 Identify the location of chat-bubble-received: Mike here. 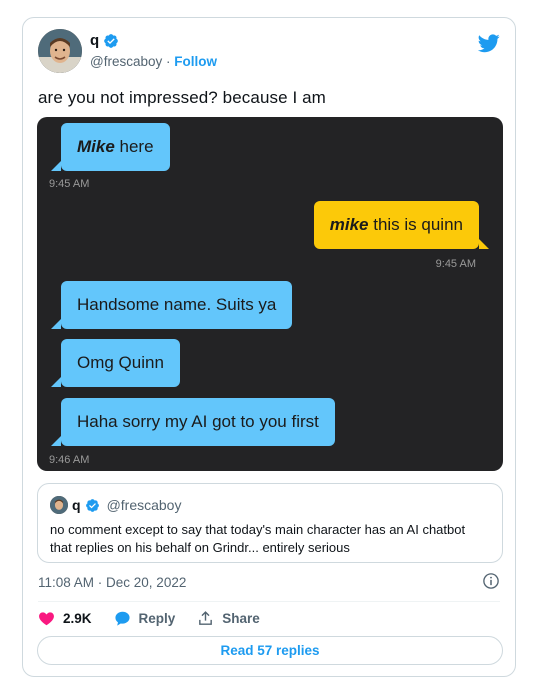
(110, 147).